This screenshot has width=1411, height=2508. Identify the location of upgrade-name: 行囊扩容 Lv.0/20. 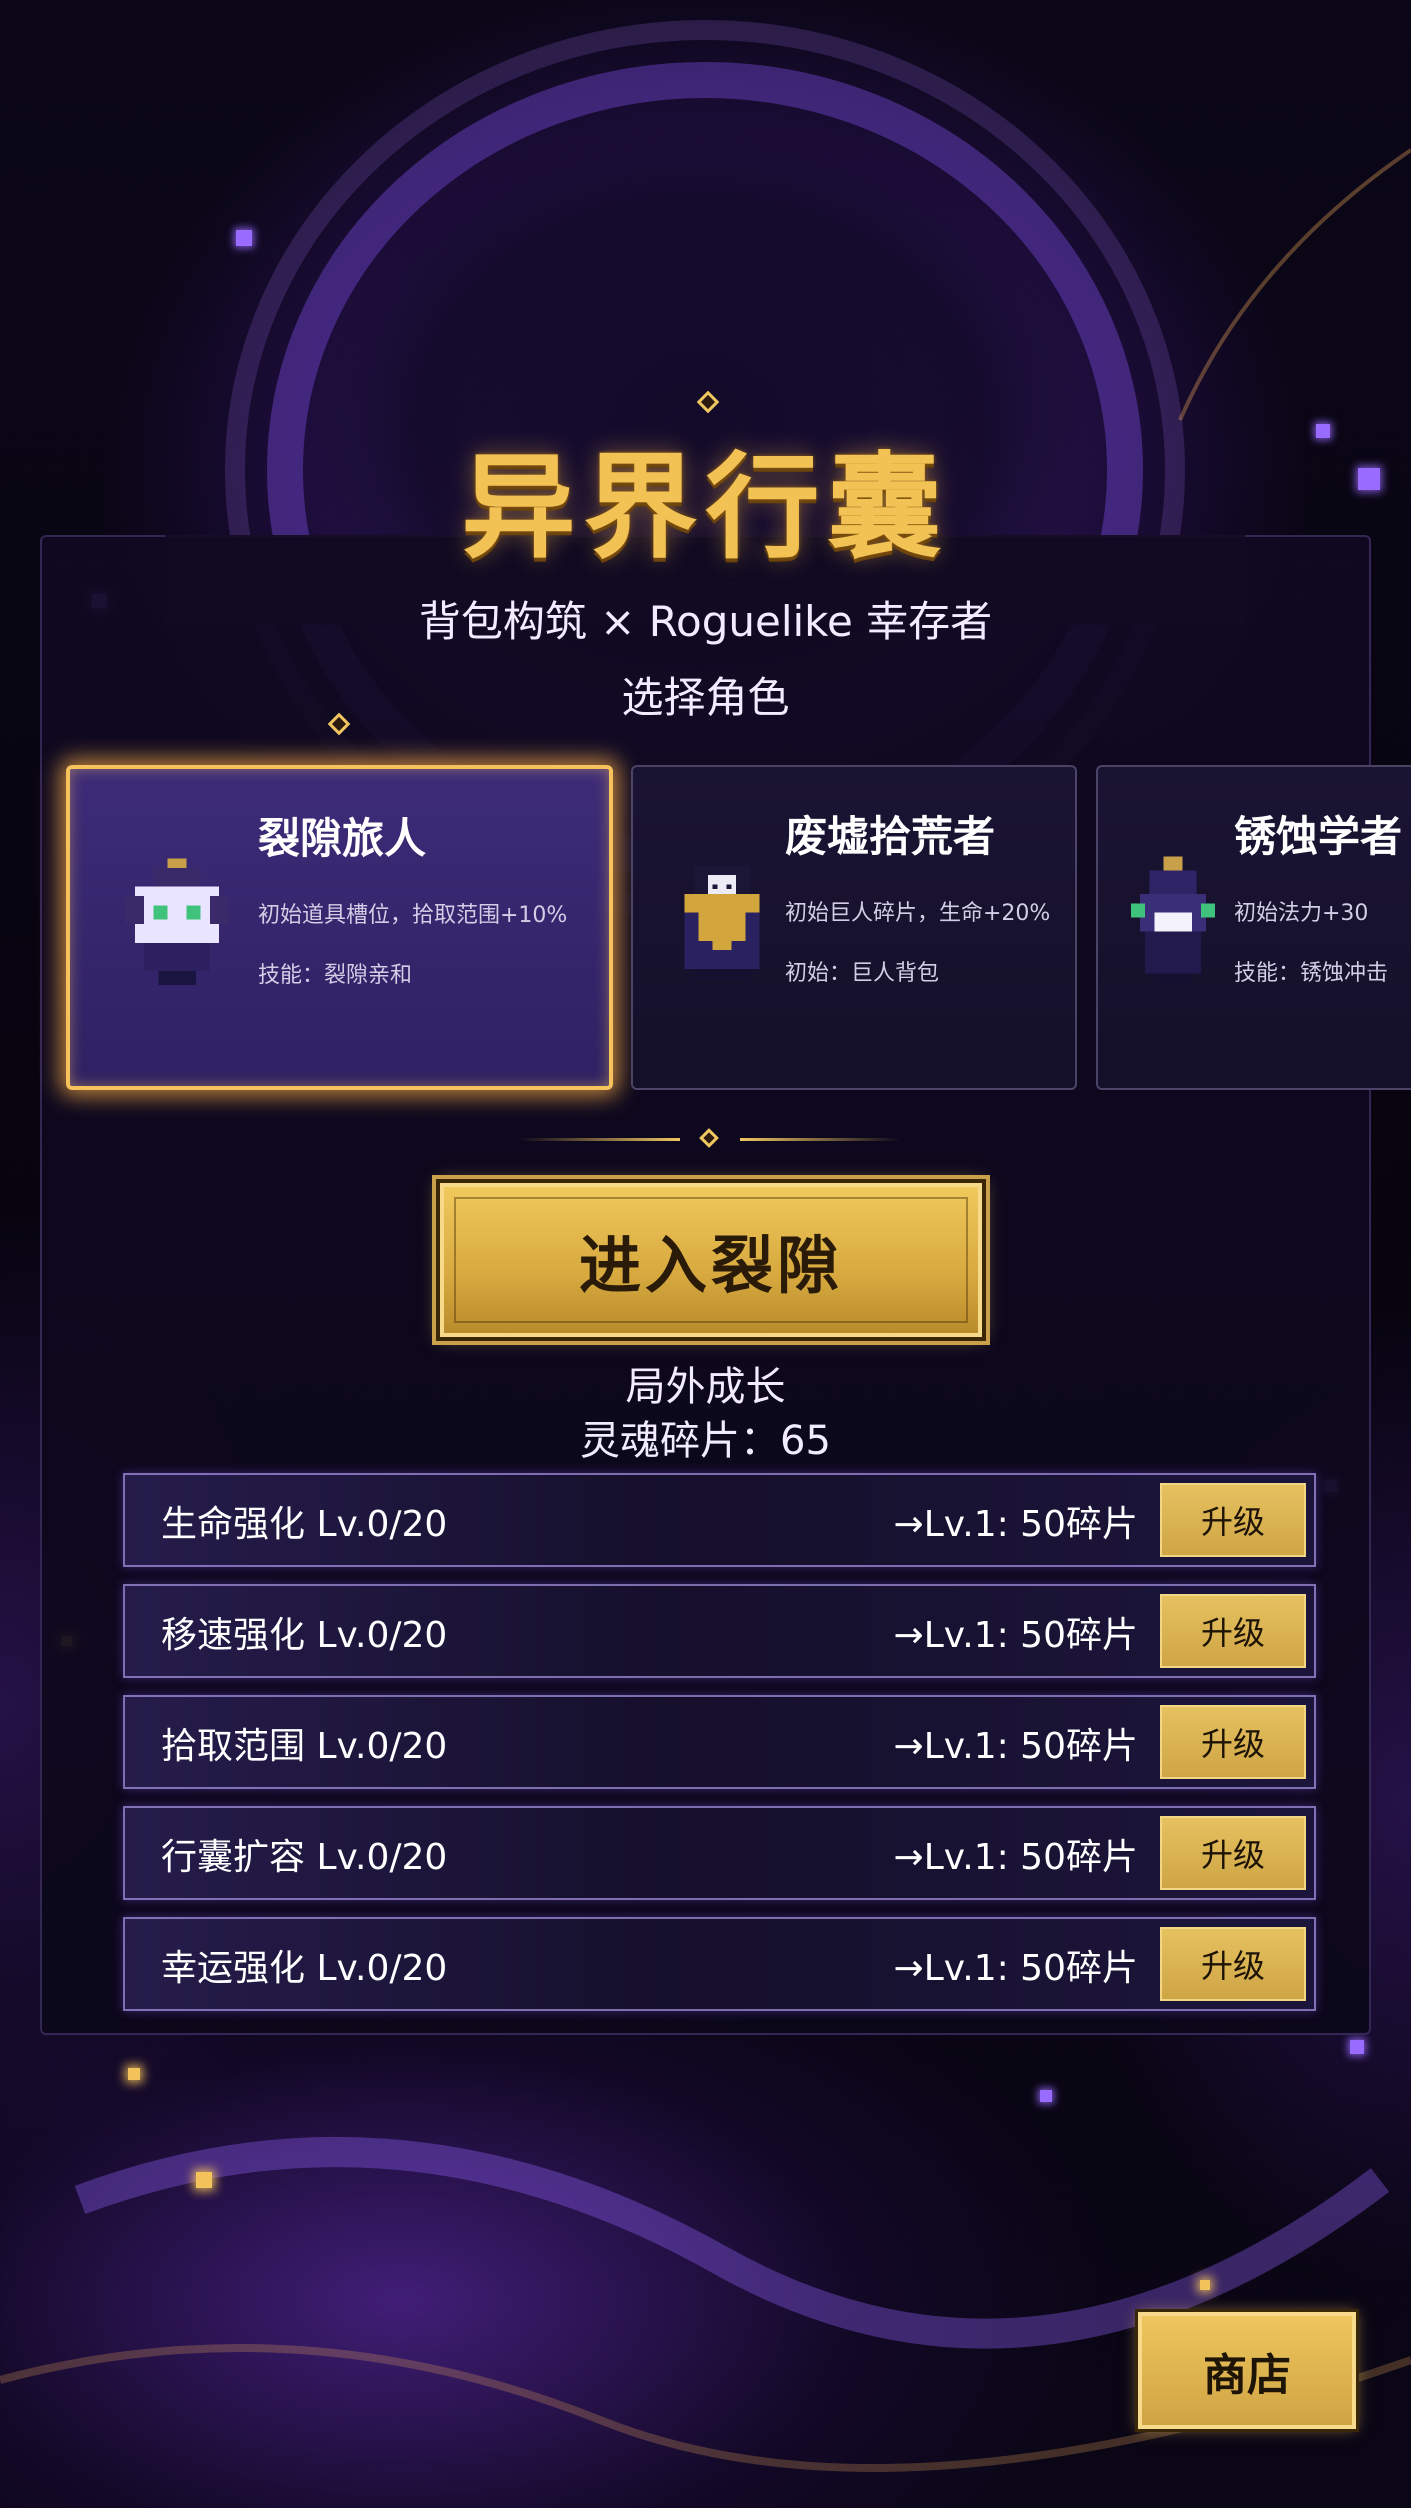
(304, 1857).